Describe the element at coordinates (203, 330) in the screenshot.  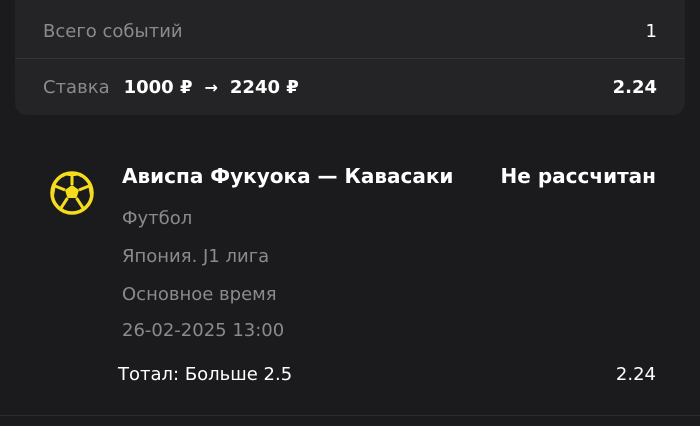
I see `event-datetime: 26-02-2025 13:00` at that location.